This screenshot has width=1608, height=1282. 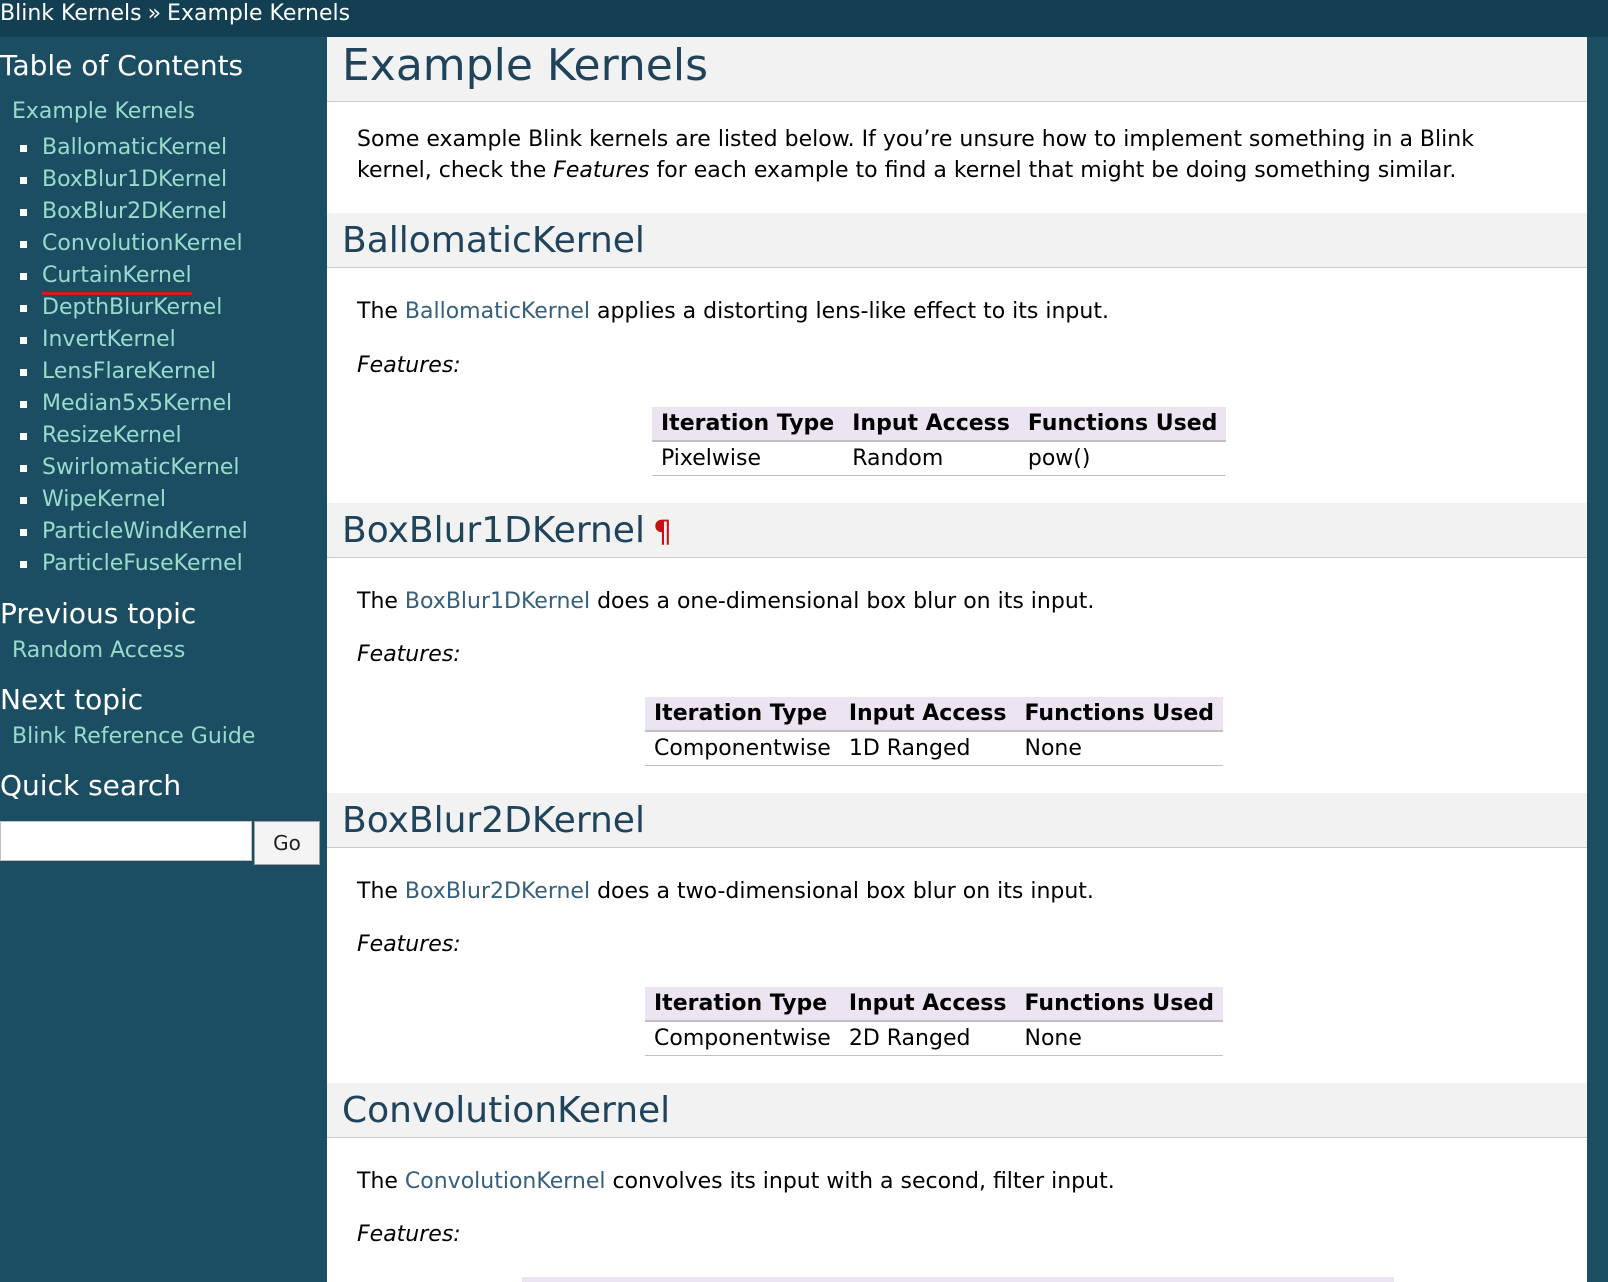 What do you see at coordinates (505, 1181) in the screenshot?
I see `kernel-link-convolution: ConvolutionKernel` at bounding box center [505, 1181].